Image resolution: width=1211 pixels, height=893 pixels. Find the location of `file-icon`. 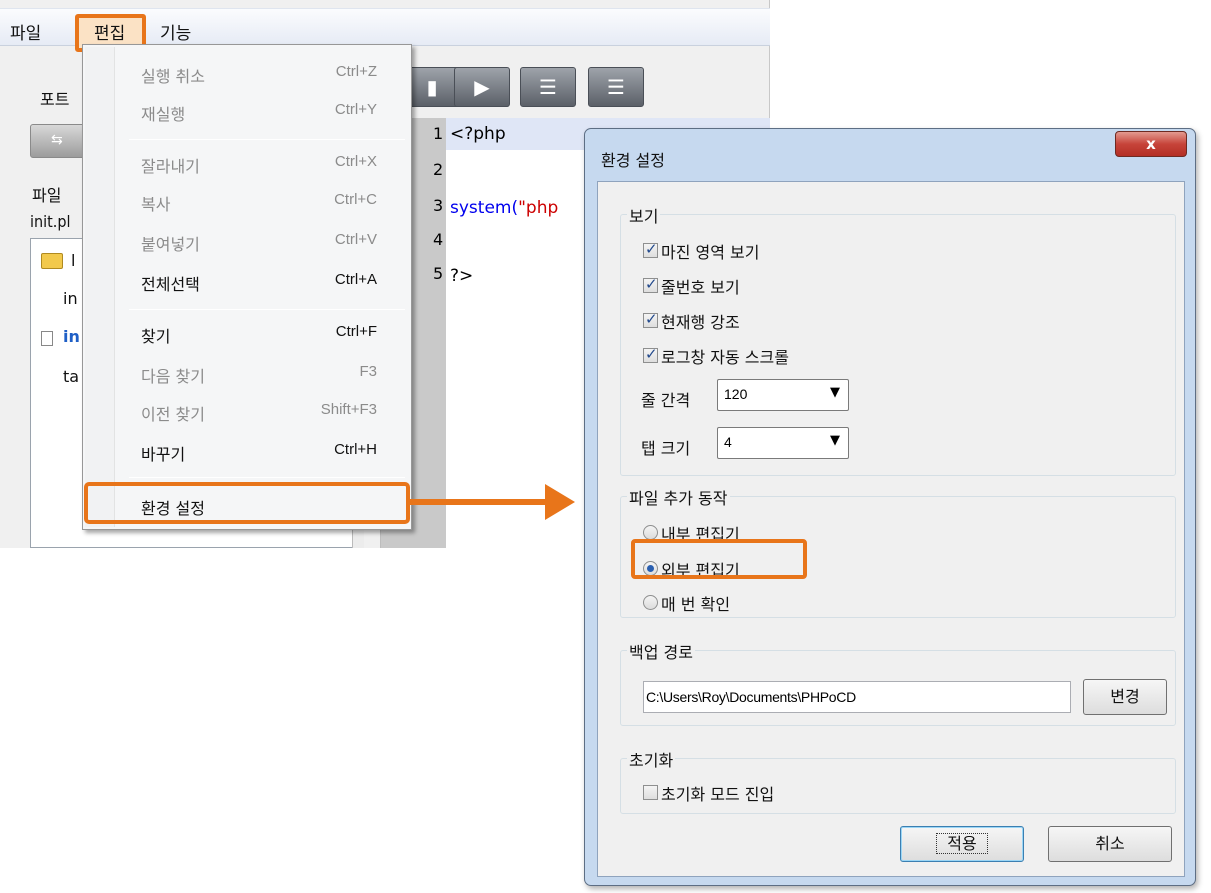

file-icon is located at coordinates (47, 338).